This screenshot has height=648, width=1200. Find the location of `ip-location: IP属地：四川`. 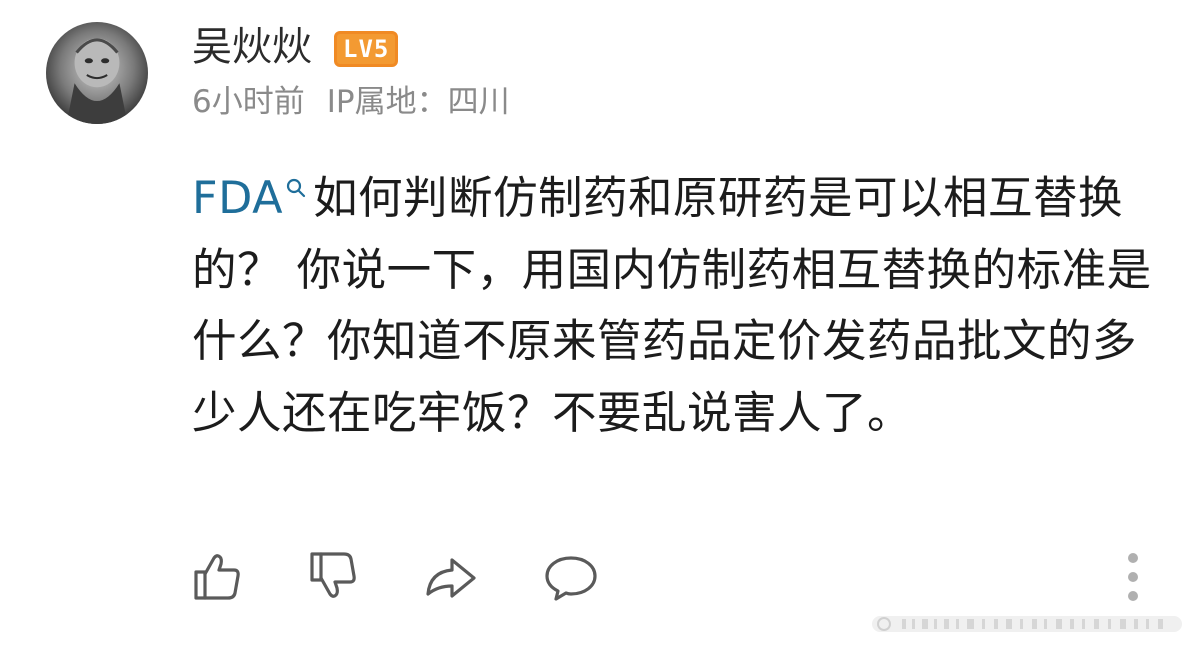

ip-location: IP属地：四川 is located at coordinates (418, 102).